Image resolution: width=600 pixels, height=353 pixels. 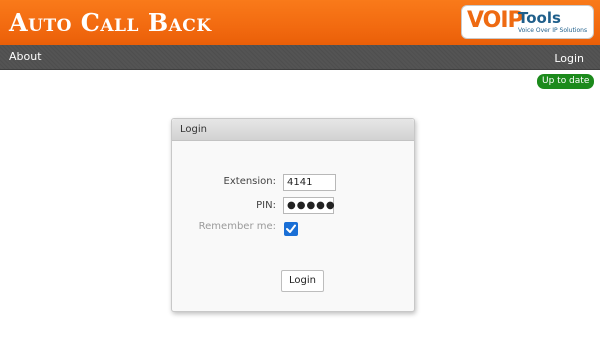 I want to click on nav-about-link: About, so click(x=25, y=56).